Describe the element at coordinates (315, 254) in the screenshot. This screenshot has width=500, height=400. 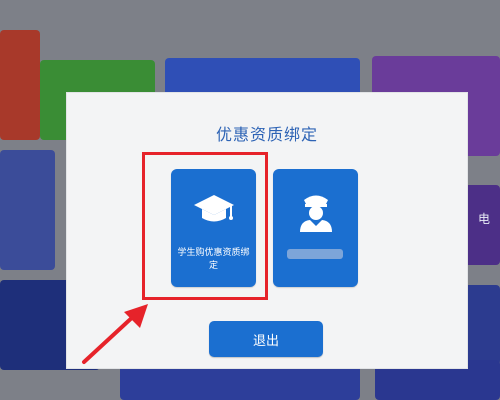
I see `blurred-label` at that location.